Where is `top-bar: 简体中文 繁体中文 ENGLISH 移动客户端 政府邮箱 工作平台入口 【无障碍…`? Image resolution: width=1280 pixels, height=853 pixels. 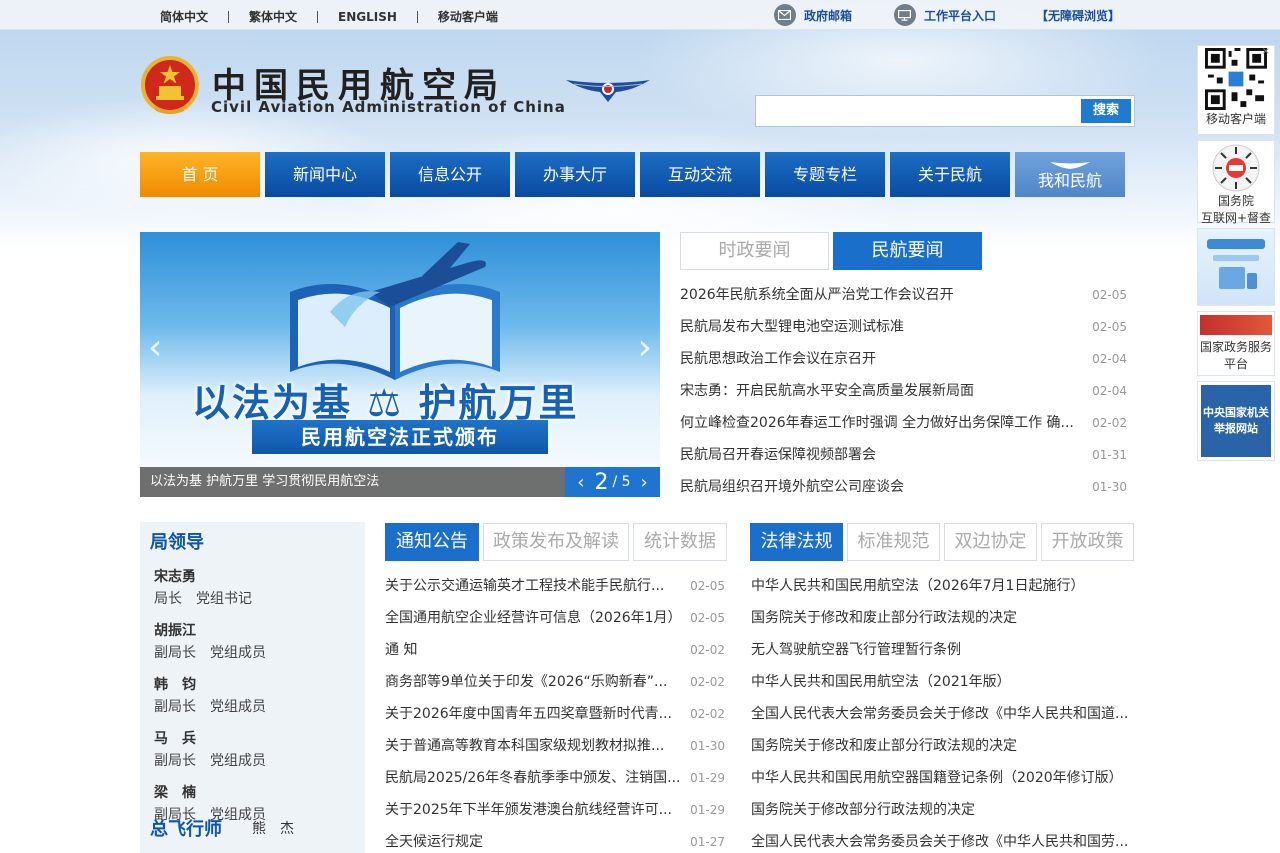 top-bar: 简体中文 繁体中文 ENGLISH 移动客户端 政府邮箱 工作平台入口 【无障碍… is located at coordinates (640, 15).